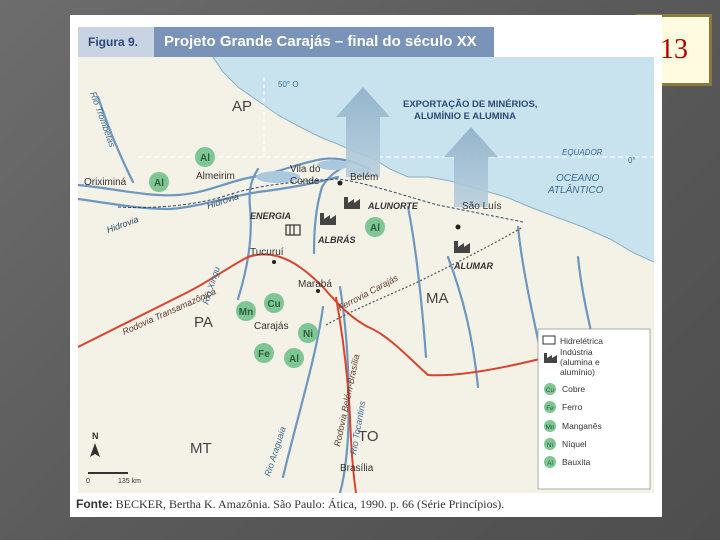 This screenshot has width=720, height=540. I want to click on export-label-1: EXPORTAÇÃO DE MINÉRIOS,, so click(470, 104).